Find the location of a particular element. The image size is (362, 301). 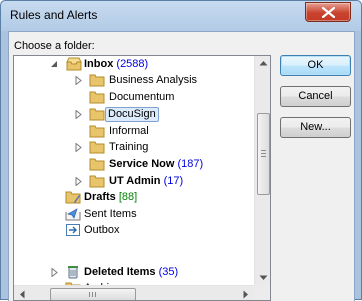

tree-item-label: Deleted Items (35) is located at coordinates (131, 272).